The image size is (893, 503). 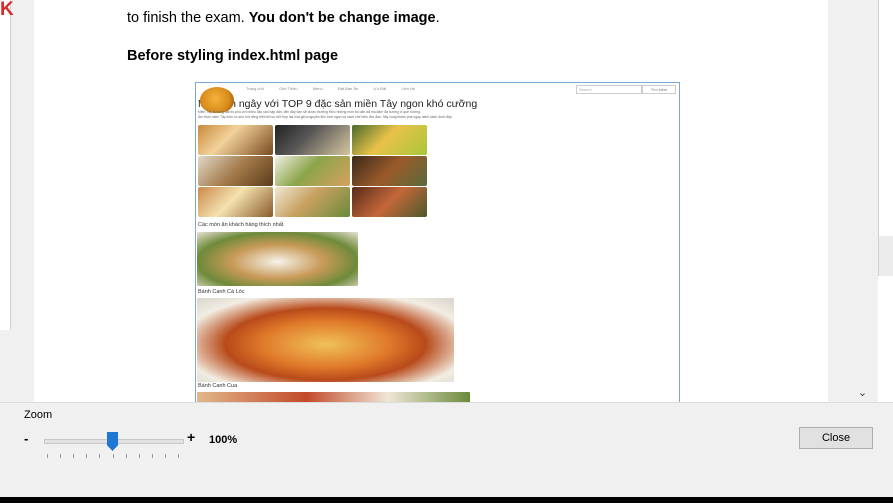 What do you see at coordinates (380, 88) in the screenshot?
I see `nav-item: Ưu Đãi` at bounding box center [380, 88].